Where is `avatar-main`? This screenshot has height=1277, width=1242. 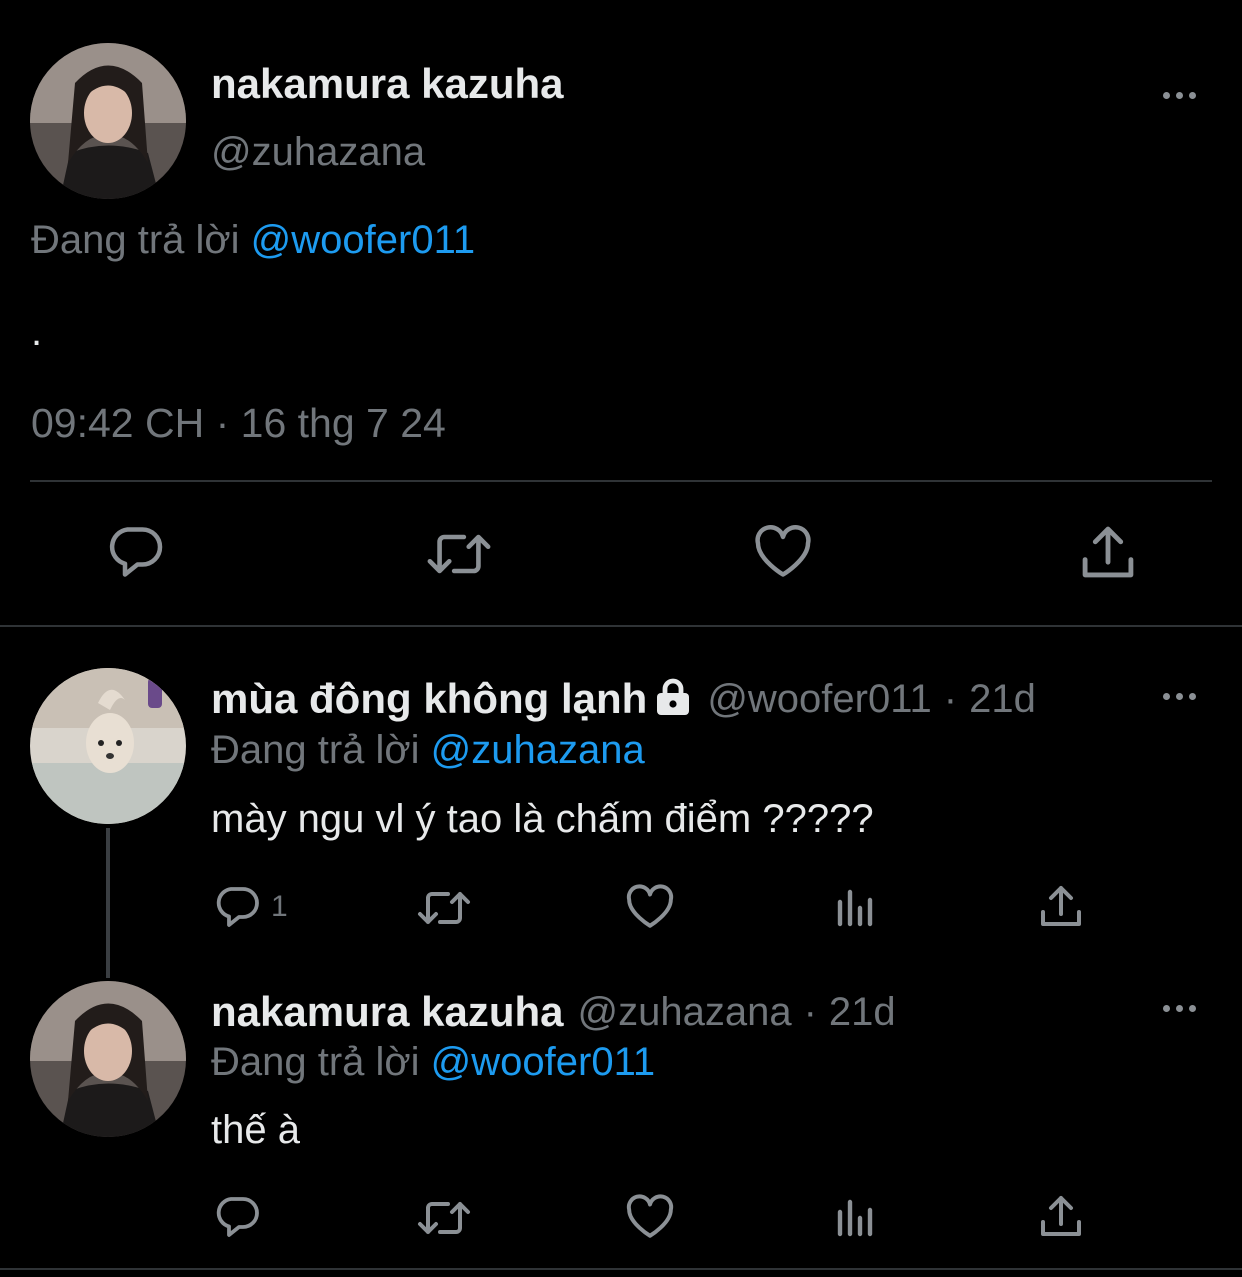 avatar-main is located at coordinates (108, 121).